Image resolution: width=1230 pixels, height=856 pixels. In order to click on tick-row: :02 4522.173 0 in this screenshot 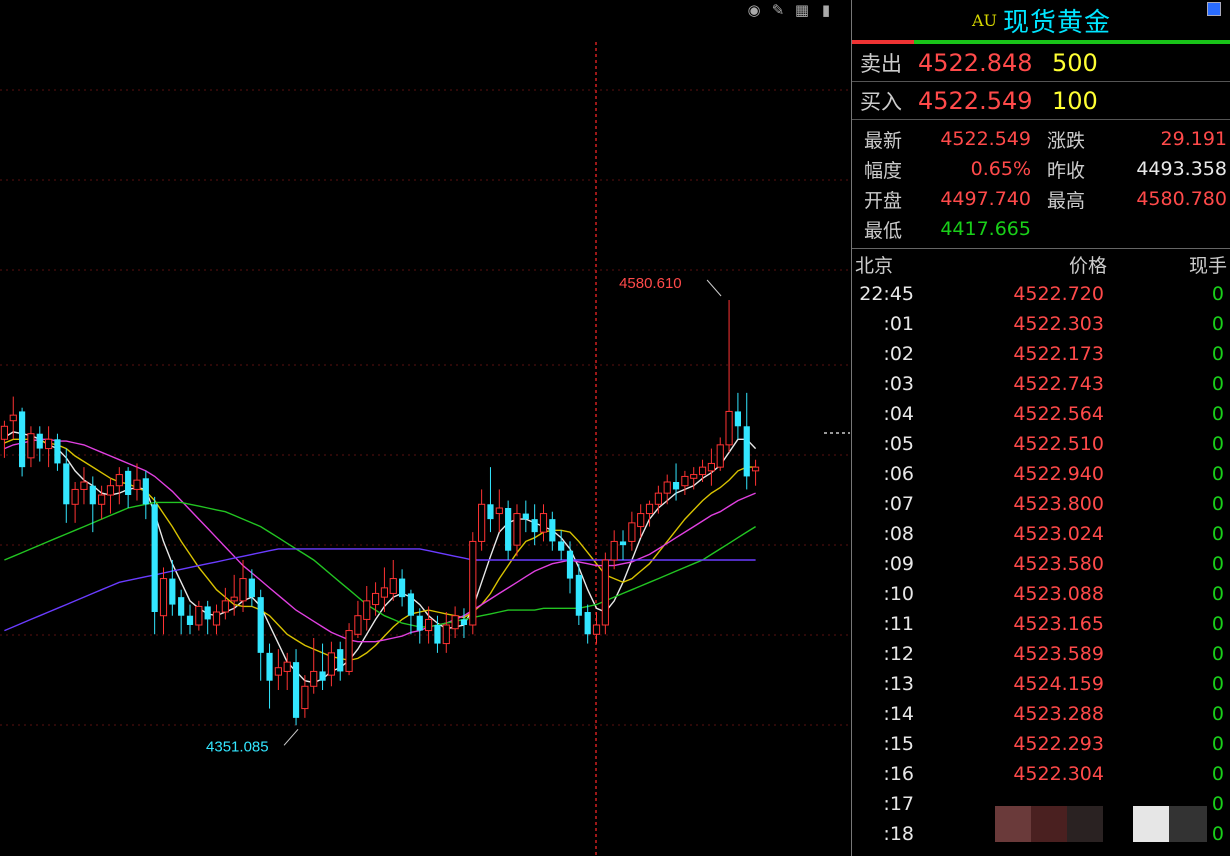, I will do `click(1041, 354)`.